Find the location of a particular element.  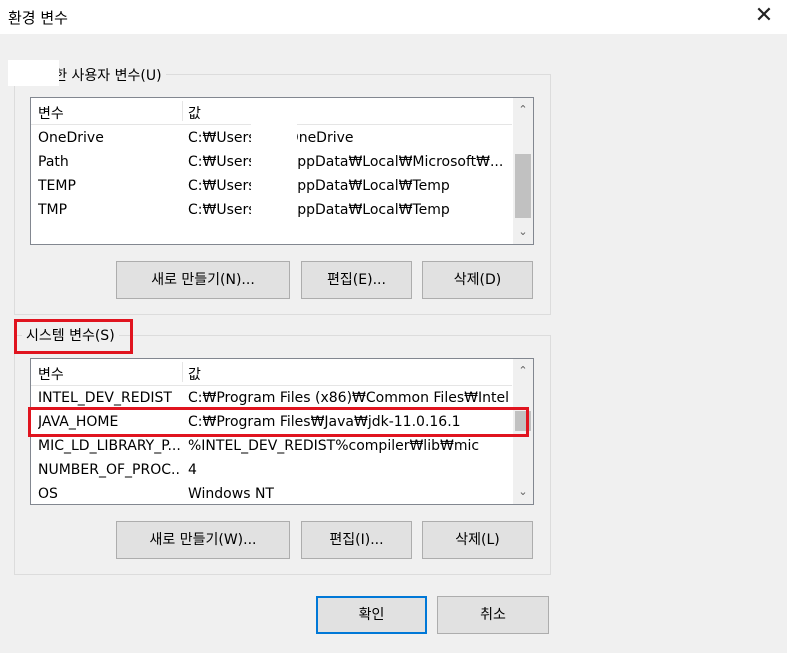

redacted-username is located at coordinates (33, 73).